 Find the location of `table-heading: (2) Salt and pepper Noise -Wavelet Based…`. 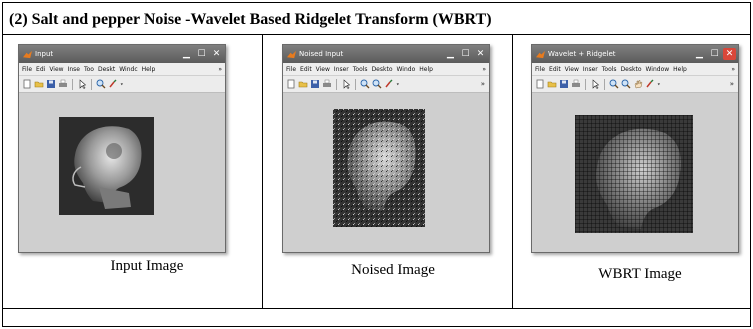

table-heading: (2) Salt and pepper Noise -Wavelet Based… is located at coordinates (250, 19).